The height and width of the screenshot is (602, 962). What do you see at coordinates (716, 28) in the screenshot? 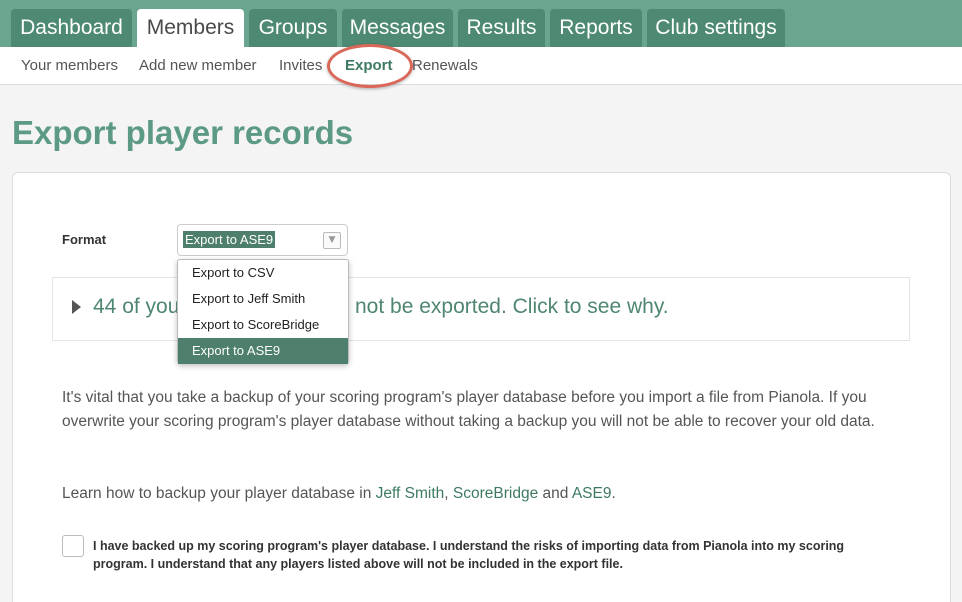
I see `tab-club-settings: Club settings` at bounding box center [716, 28].